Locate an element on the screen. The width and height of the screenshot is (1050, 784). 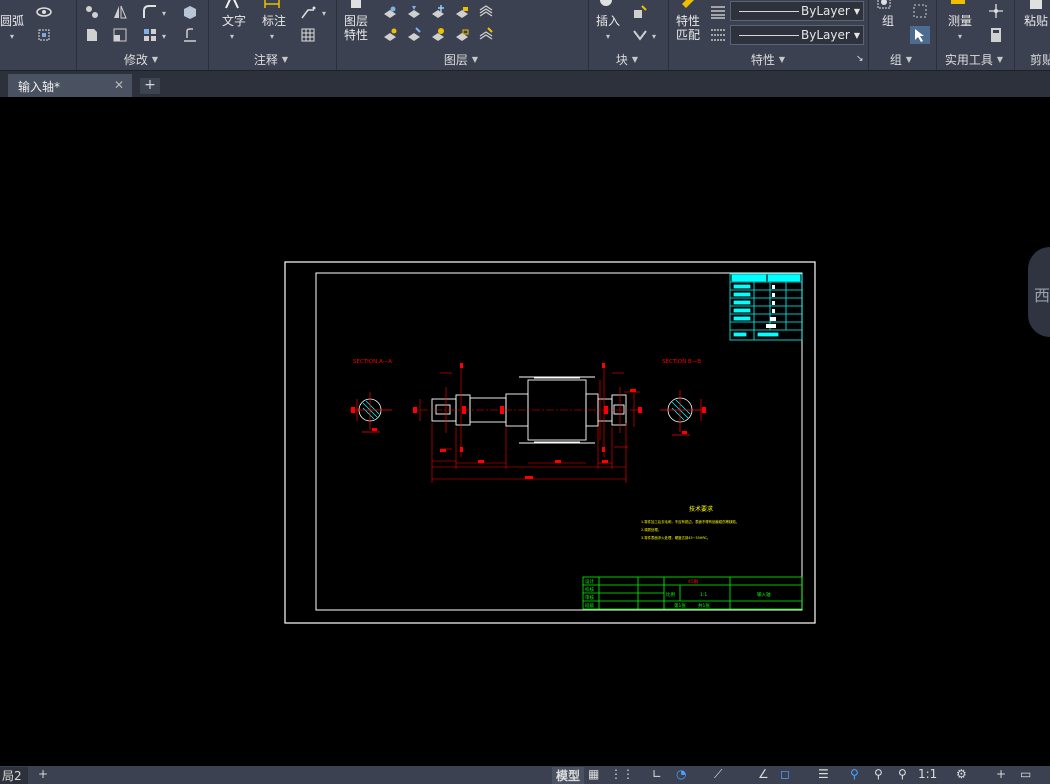
leader-icon is located at coordinates (308, 12).